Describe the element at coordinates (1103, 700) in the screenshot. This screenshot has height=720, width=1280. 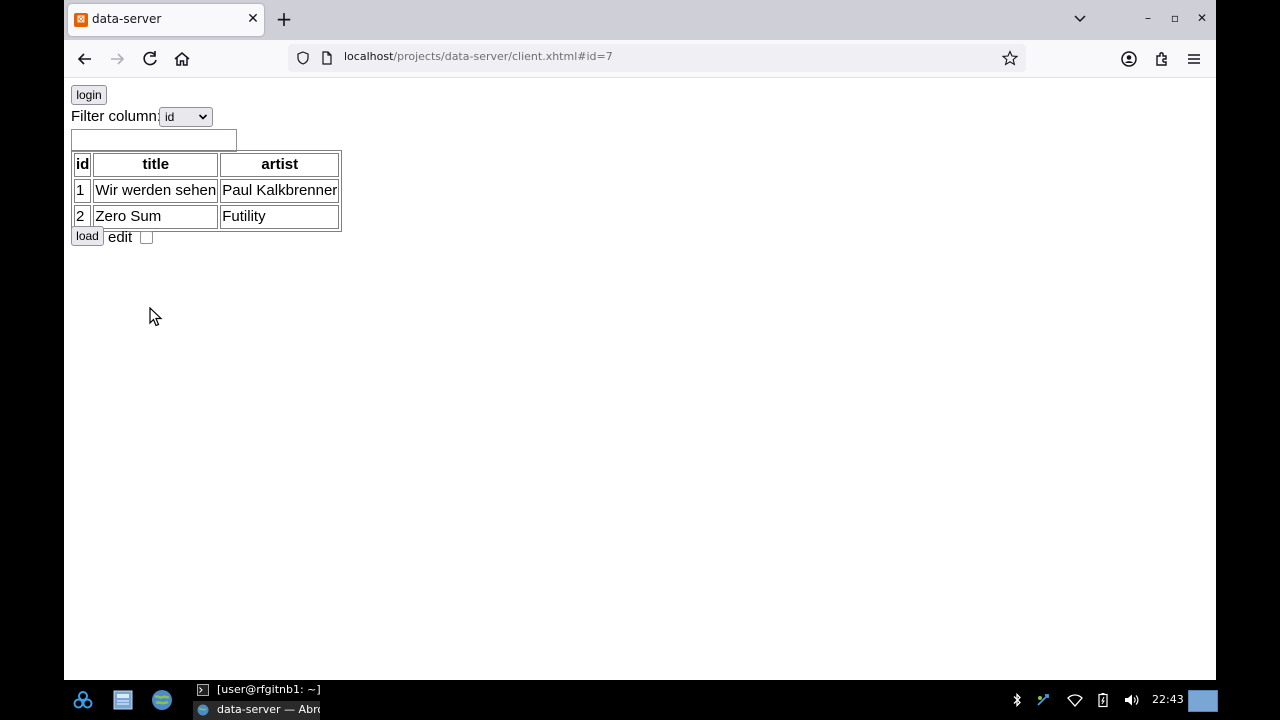
I see `battery-icon` at that location.